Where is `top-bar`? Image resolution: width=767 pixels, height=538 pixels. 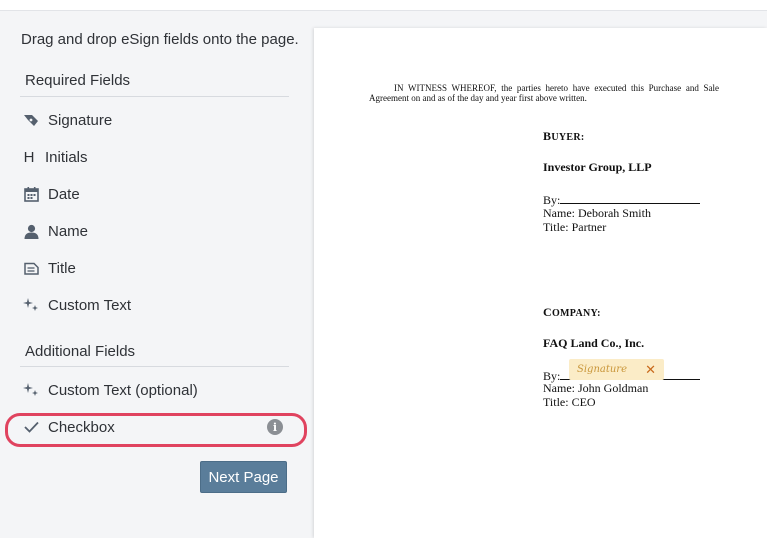
top-bar is located at coordinates (383, 5).